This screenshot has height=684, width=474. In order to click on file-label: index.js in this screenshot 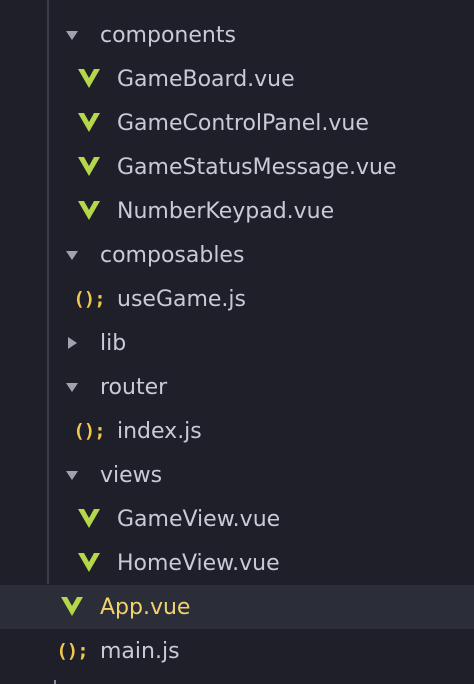, I will do `click(159, 431)`.